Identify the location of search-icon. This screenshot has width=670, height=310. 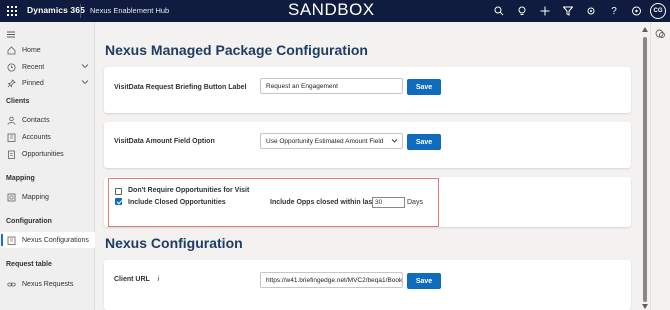
(499, 11).